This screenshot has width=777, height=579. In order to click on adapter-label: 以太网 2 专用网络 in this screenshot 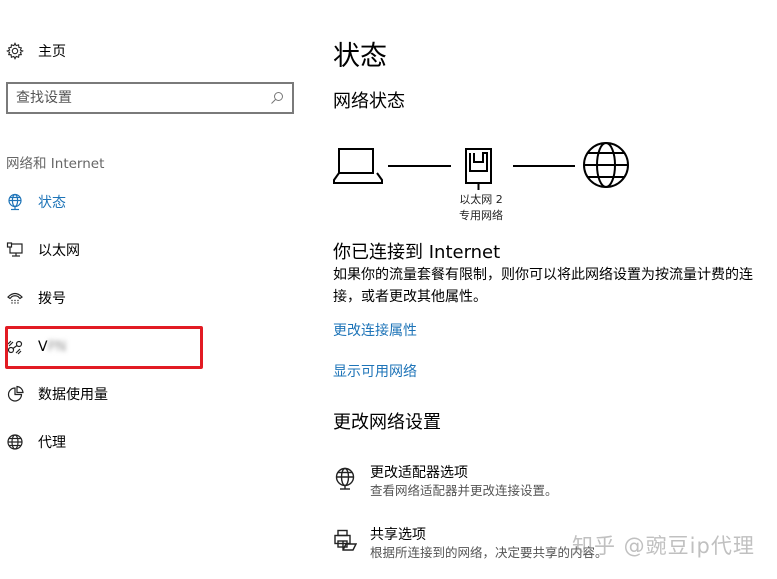, I will do `click(481, 208)`.